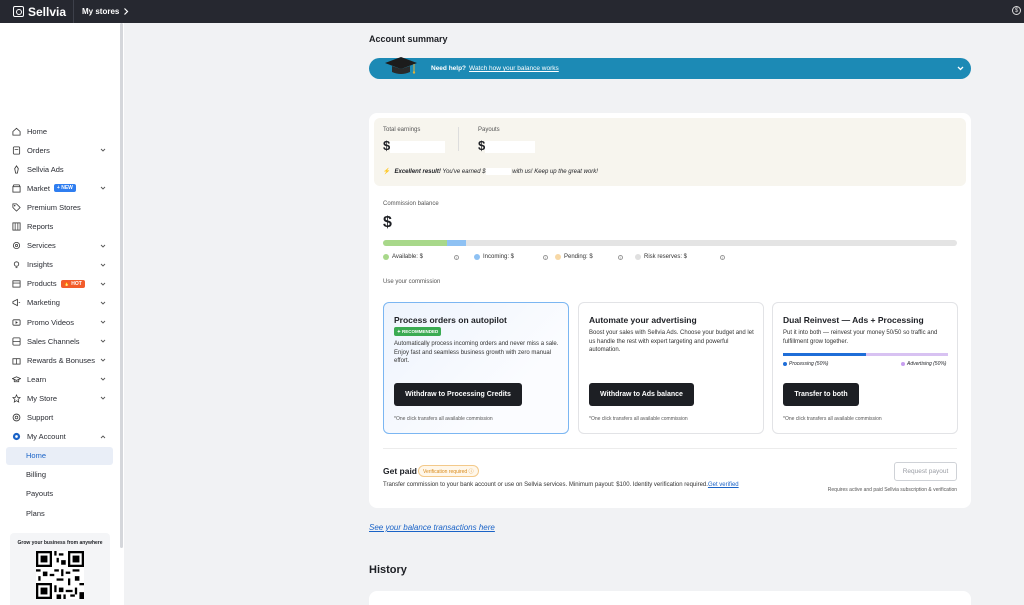 The width and height of the screenshot is (1024, 605). I want to click on sidebar-item-products: Products 🔥 HOT, so click(59, 284).